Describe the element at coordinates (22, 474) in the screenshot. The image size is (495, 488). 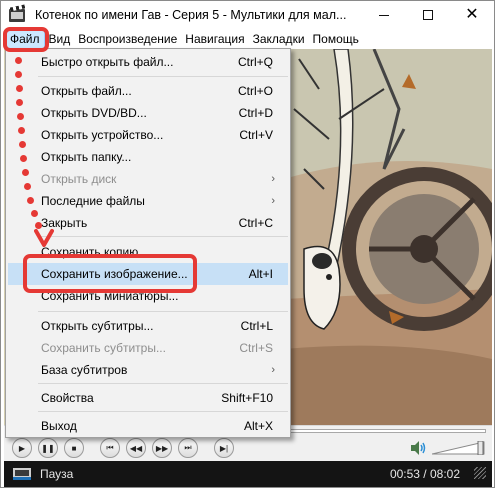
I see `mpc-logo-icon` at that location.